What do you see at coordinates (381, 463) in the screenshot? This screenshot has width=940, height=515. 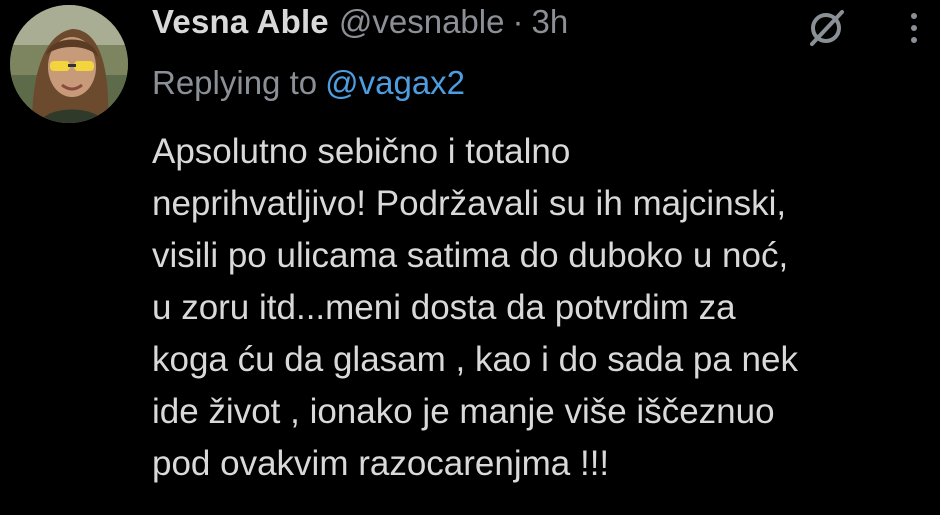 I see `tweet-text-line: pod ovakvim razocarenjma !!!` at bounding box center [381, 463].